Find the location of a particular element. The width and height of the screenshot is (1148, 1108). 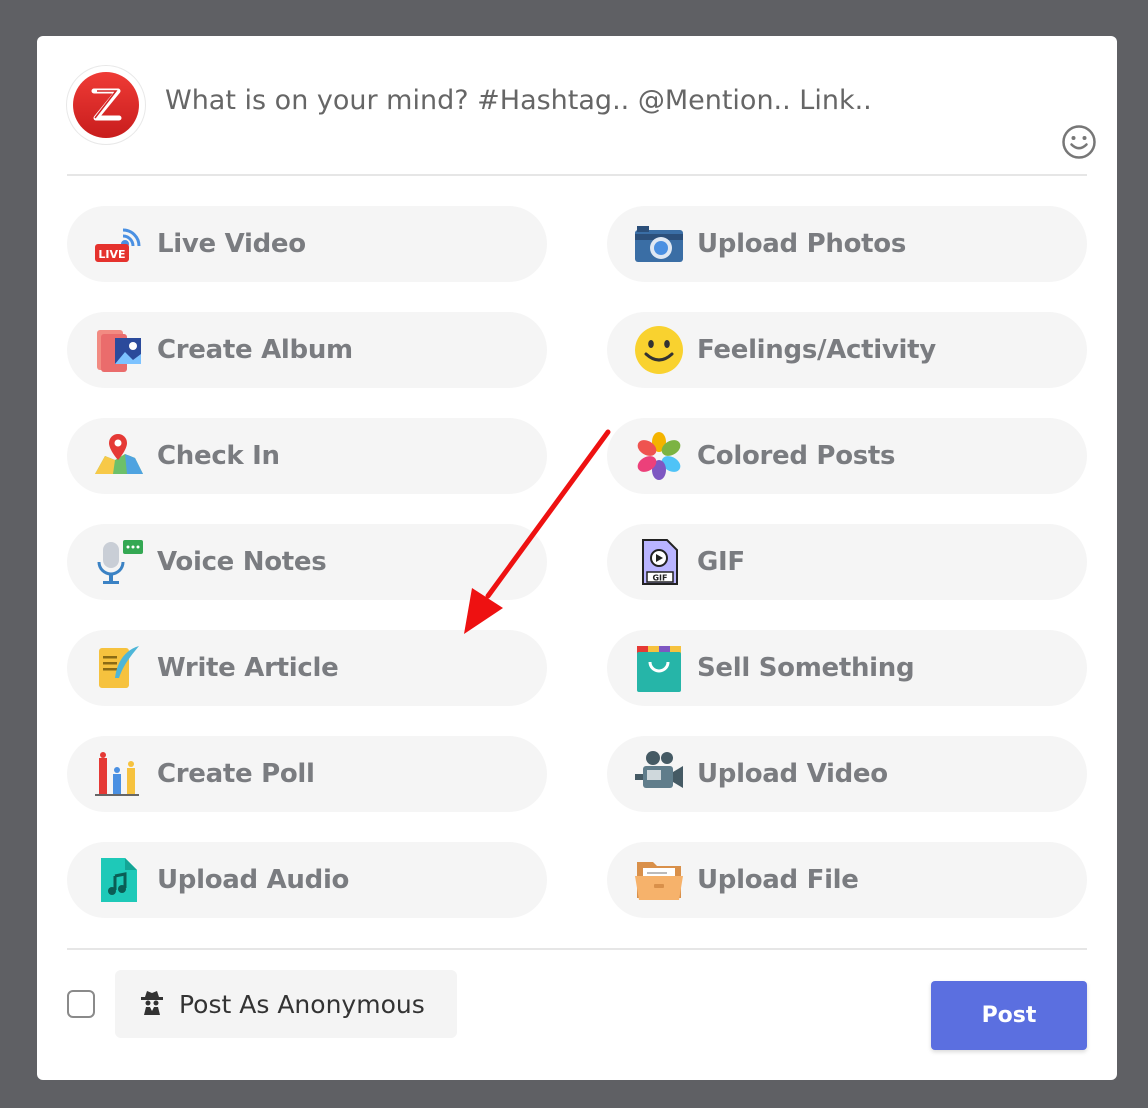

folder-icon is located at coordinates (659, 880).